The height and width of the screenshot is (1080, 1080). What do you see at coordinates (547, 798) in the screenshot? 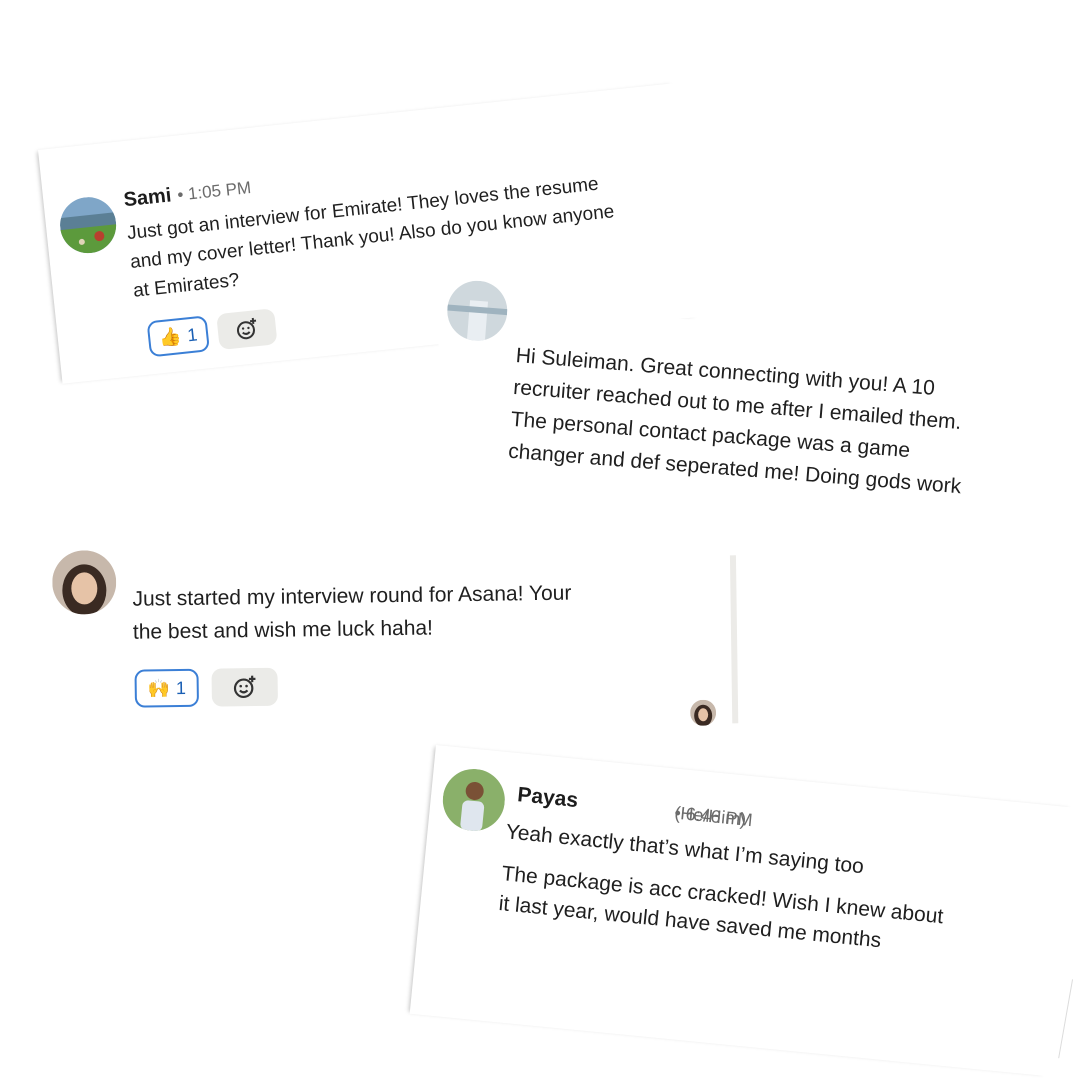
I see `sender-name: Payas` at bounding box center [547, 798].